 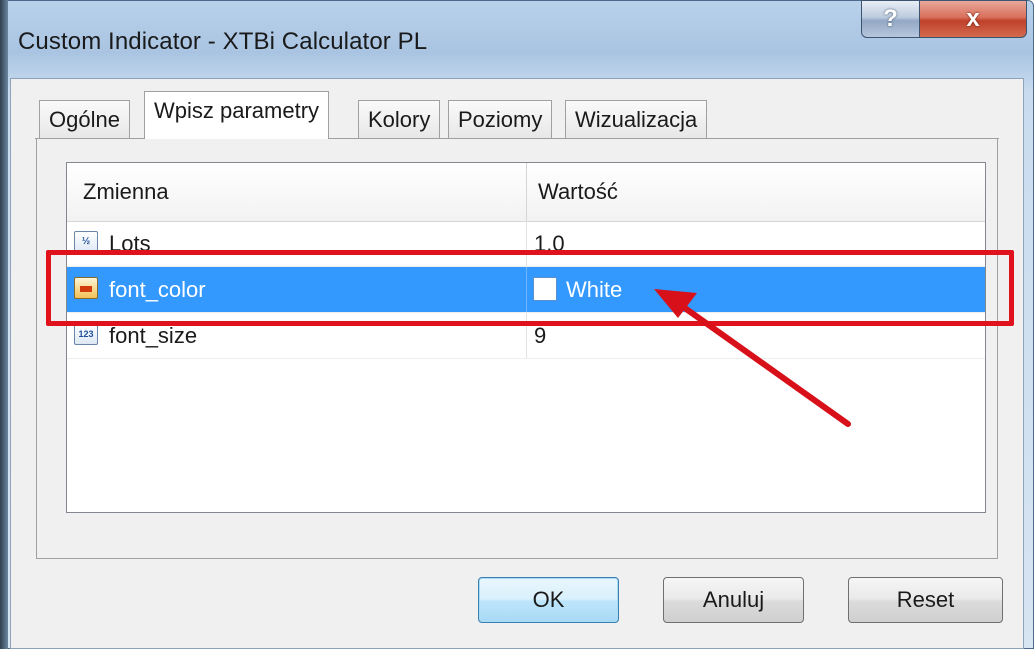 What do you see at coordinates (973, 19) in the screenshot?
I see `close-button: x` at bounding box center [973, 19].